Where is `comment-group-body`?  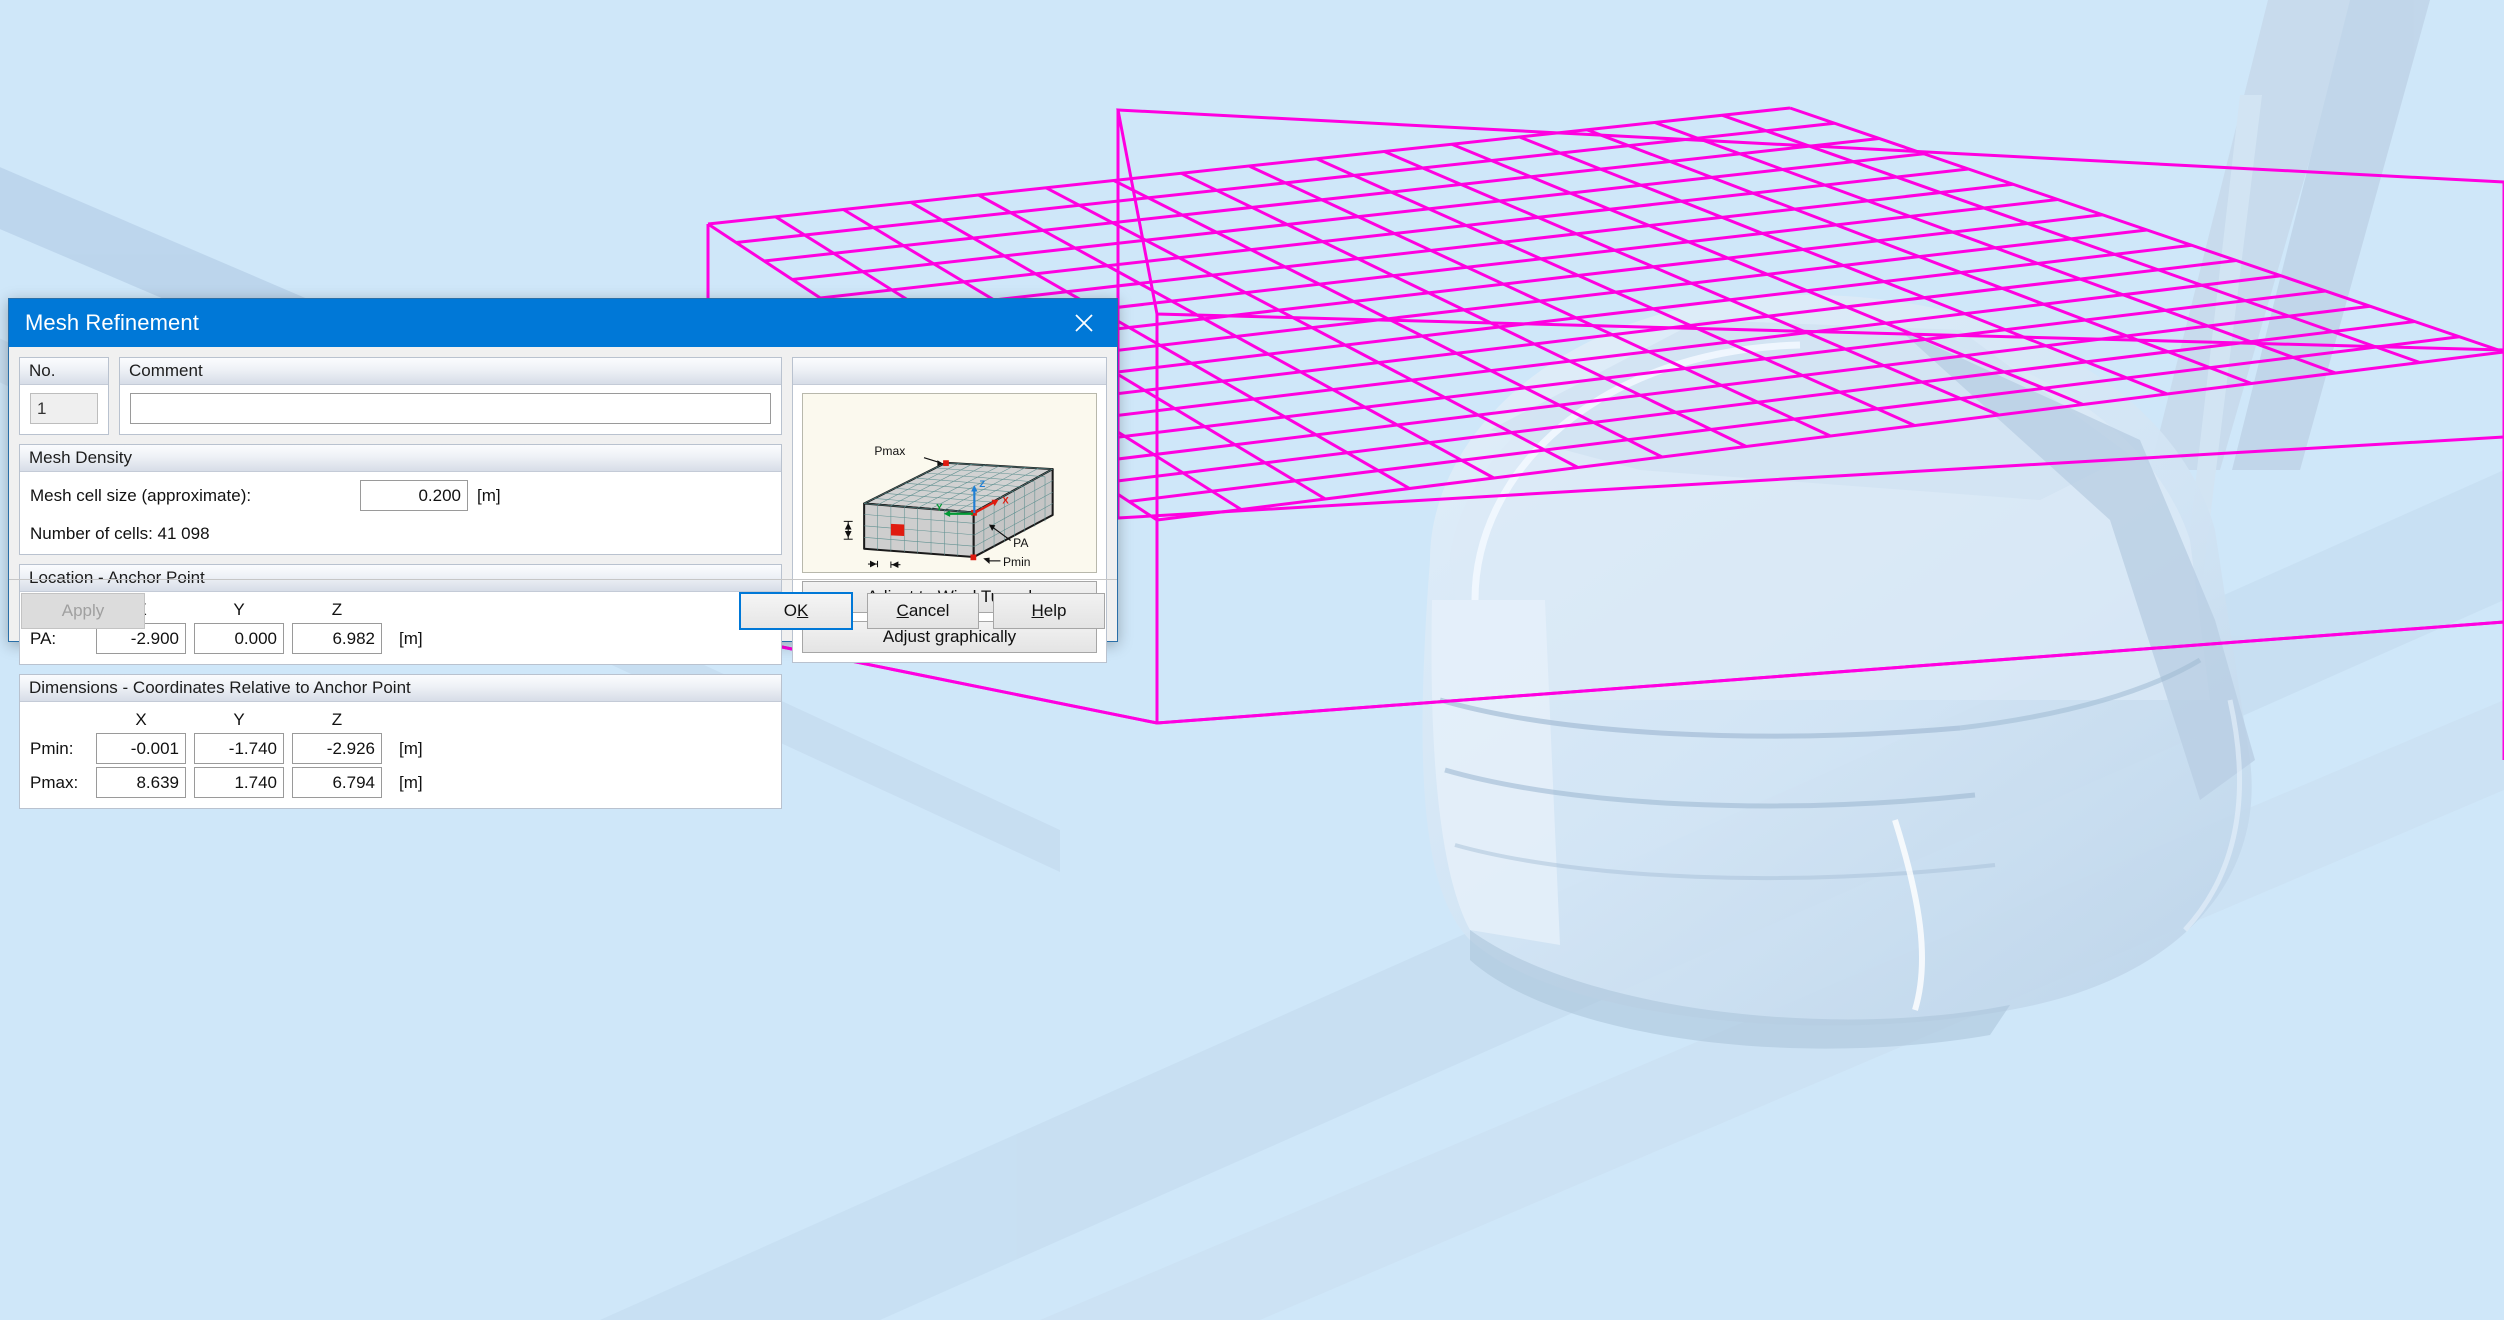
comment-group-body is located at coordinates (450, 409).